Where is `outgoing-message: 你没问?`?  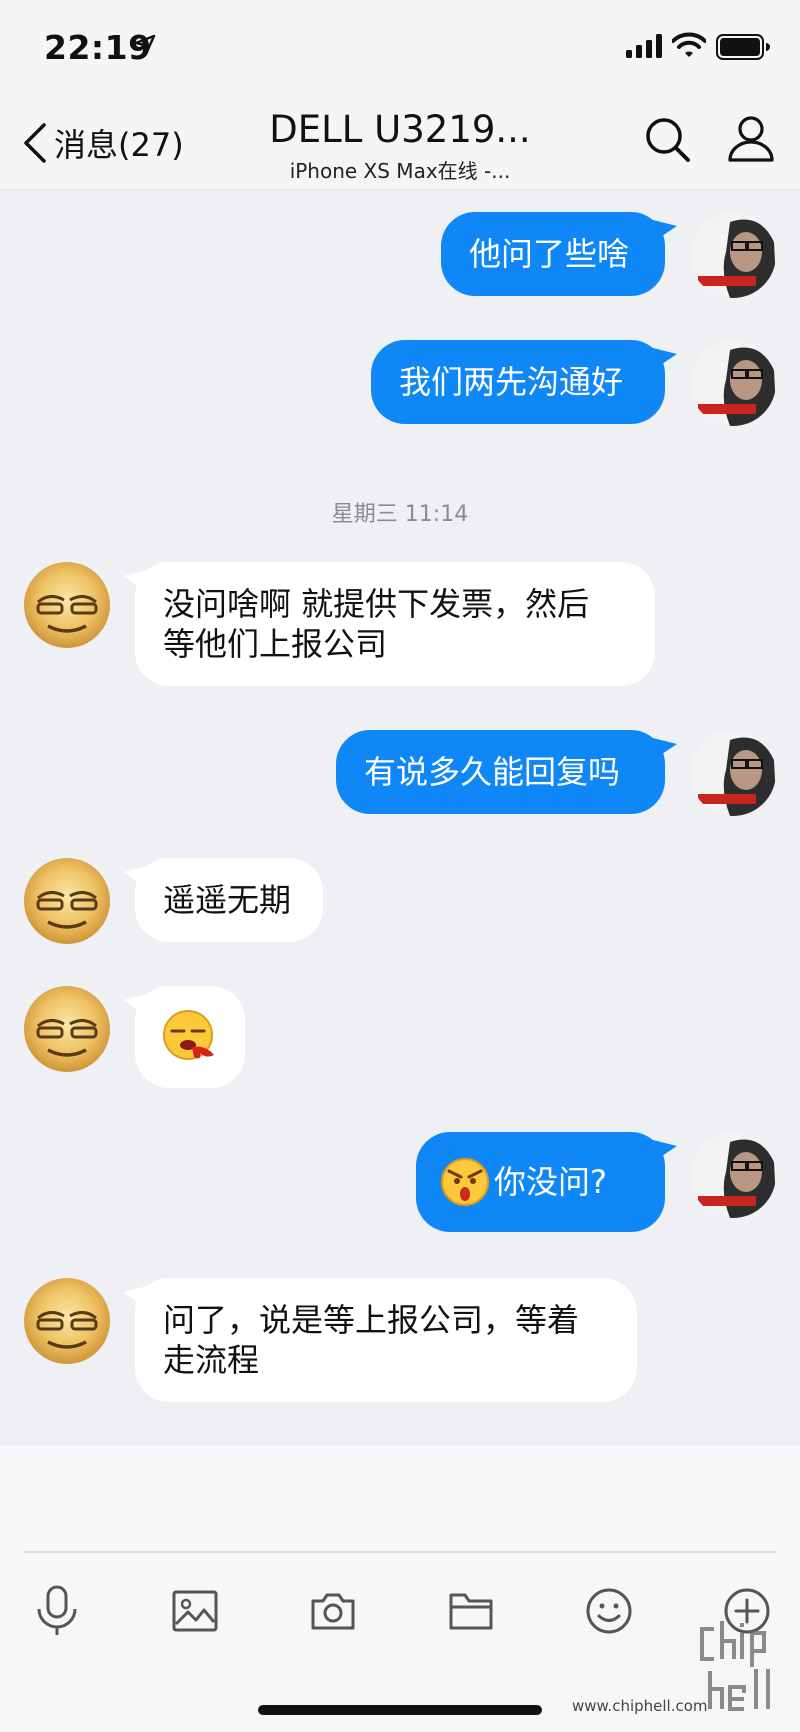 outgoing-message: 你没问? is located at coordinates (546, 1182).